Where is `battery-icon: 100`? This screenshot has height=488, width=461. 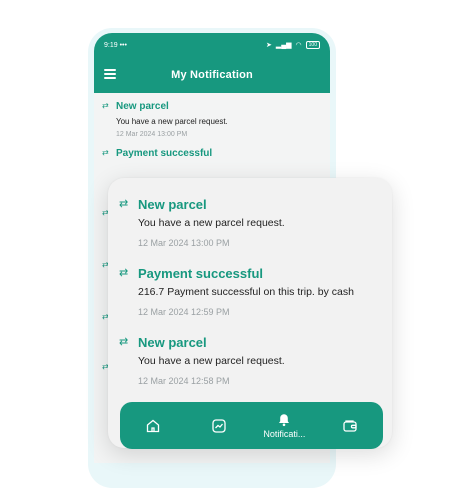 battery-icon: 100 is located at coordinates (312, 45).